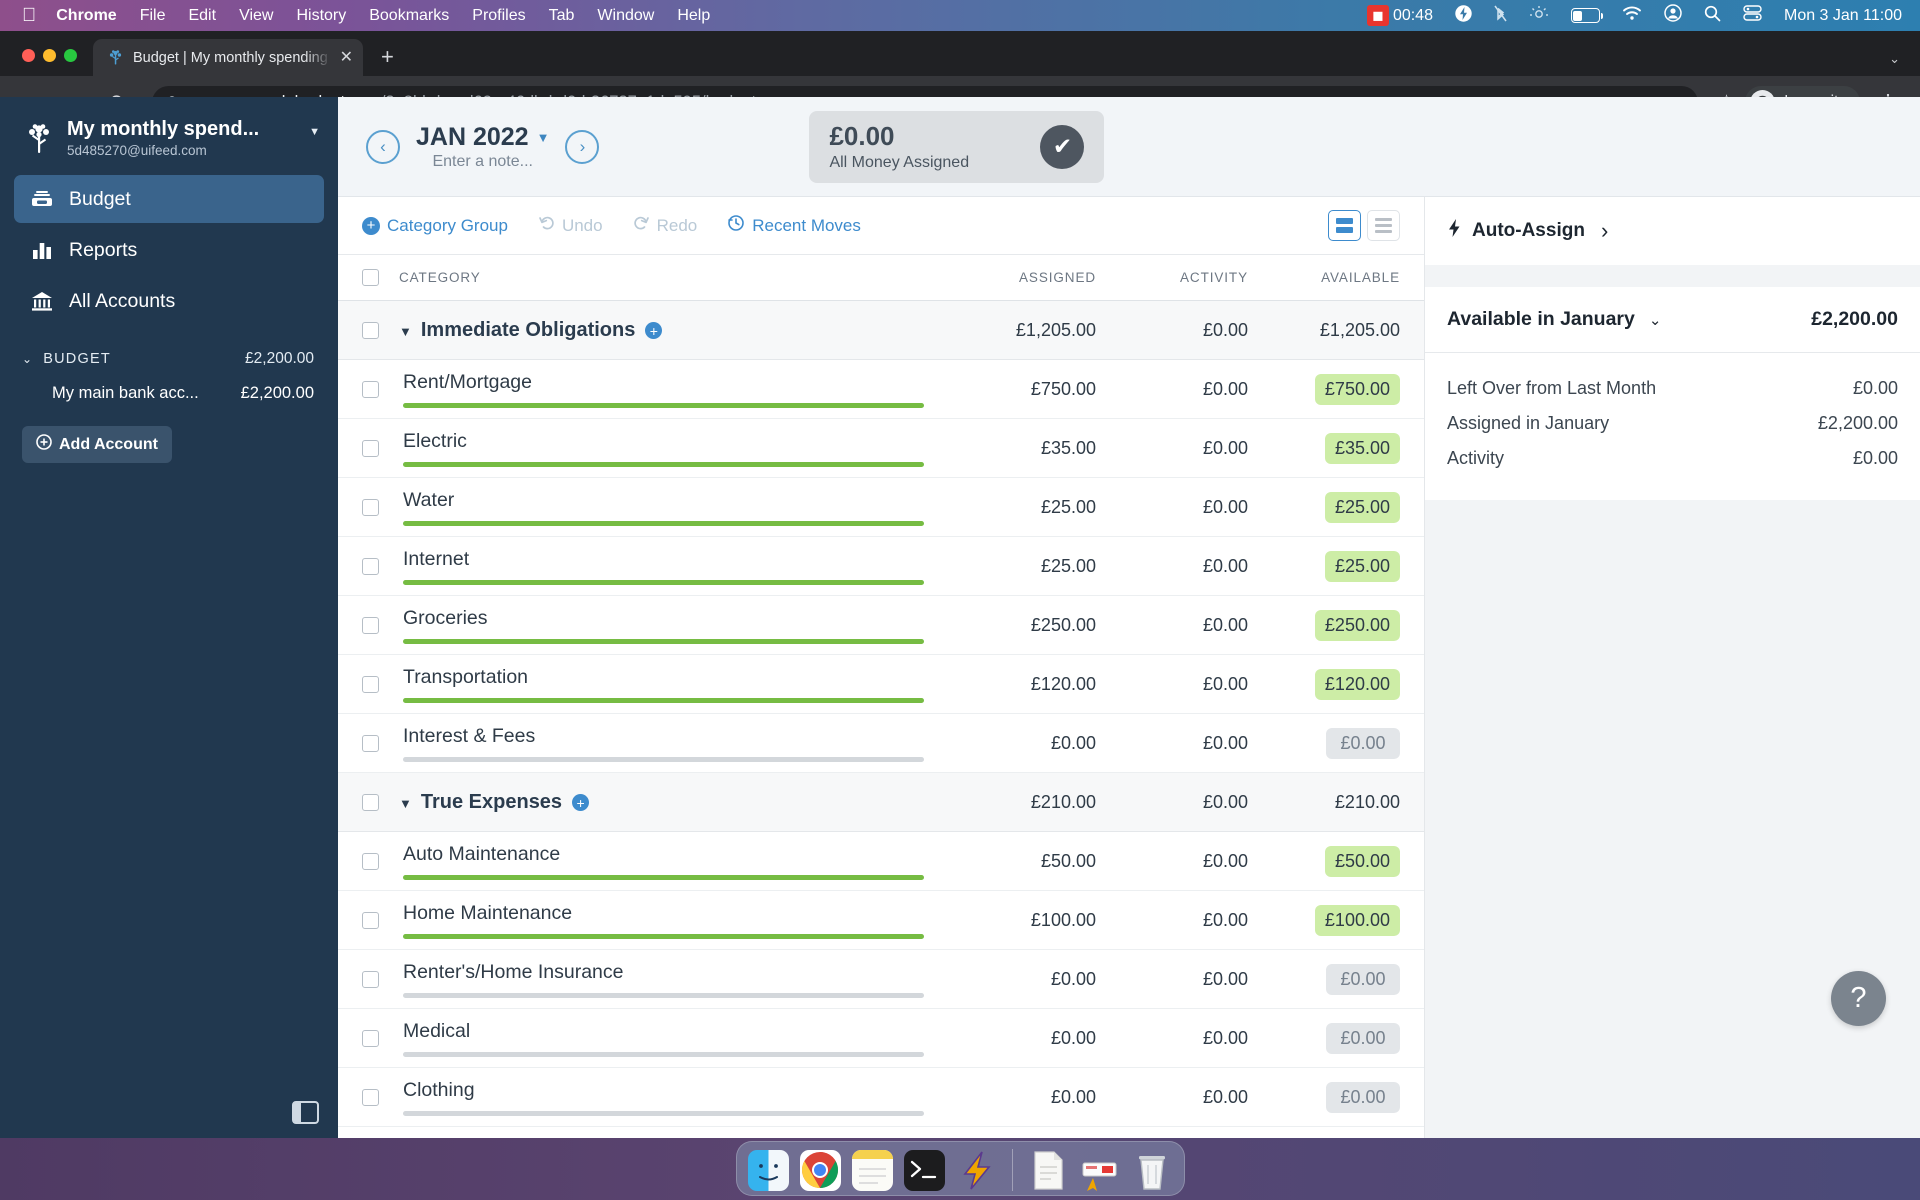  I want to click on lightning-bolt-icon, so click(1463, 16).